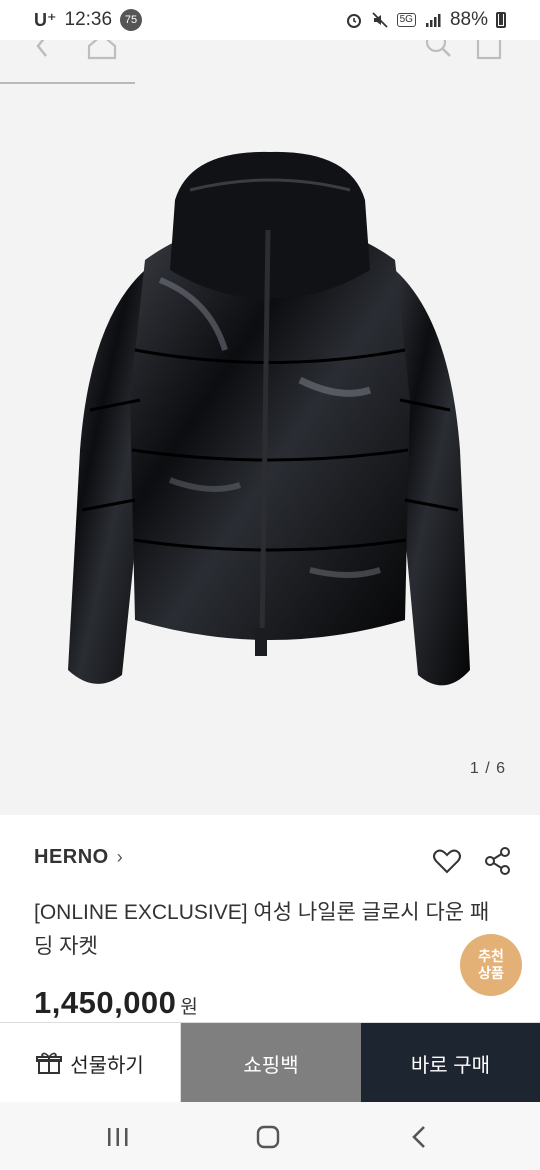  I want to click on share-icon, so click(498, 861).